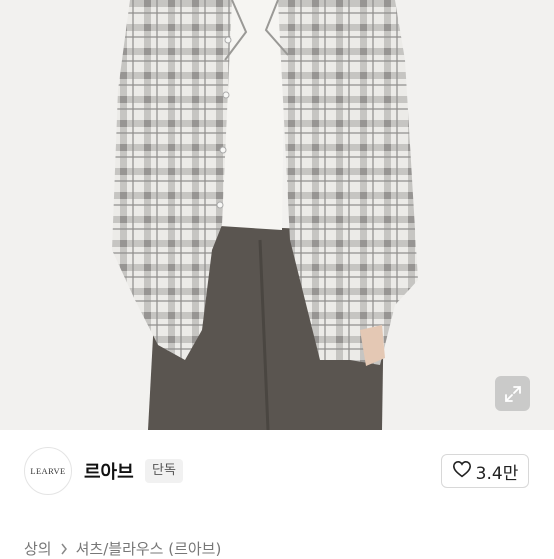 The width and height of the screenshot is (554, 559). What do you see at coordinates (497, 473) in the screenshot?
I see `like-count: 3.4만` at bounding box center [497, 473].